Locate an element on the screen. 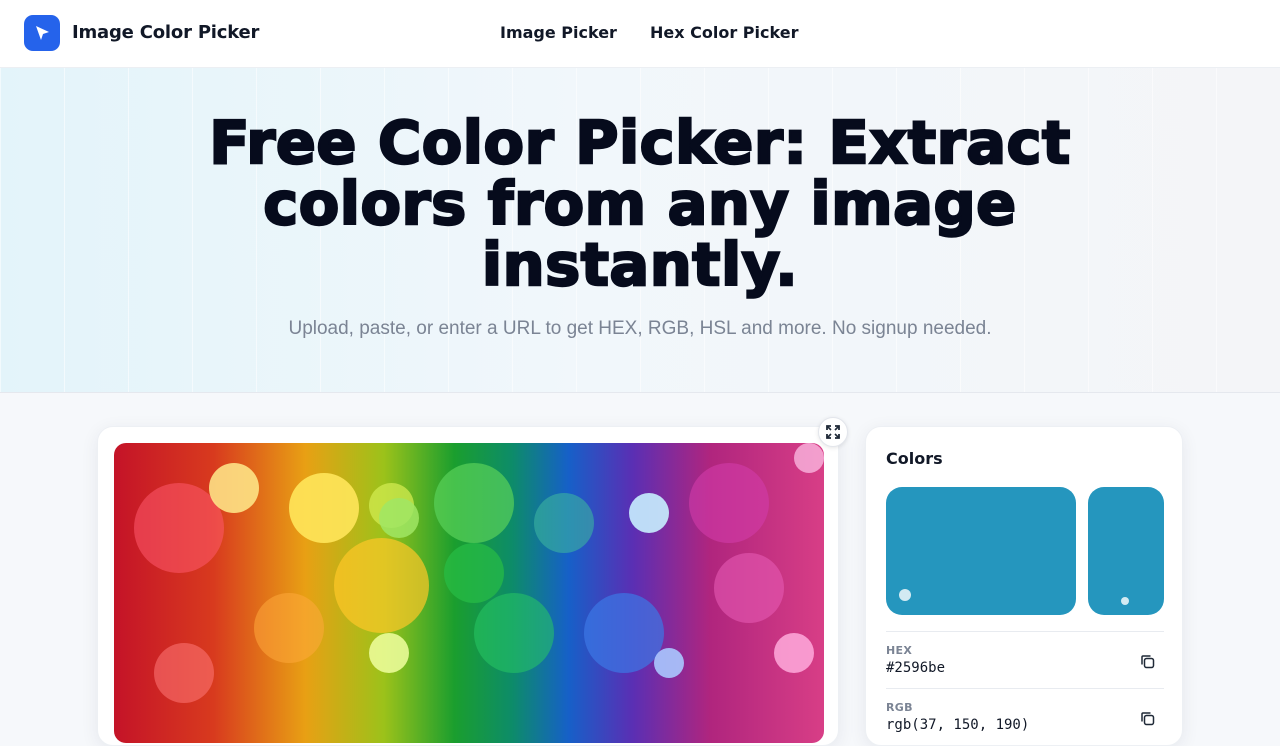 The width and height of the screenshot is (1280, 746). hex-row: HEX #2596be is located at coordinates (1025, 659).